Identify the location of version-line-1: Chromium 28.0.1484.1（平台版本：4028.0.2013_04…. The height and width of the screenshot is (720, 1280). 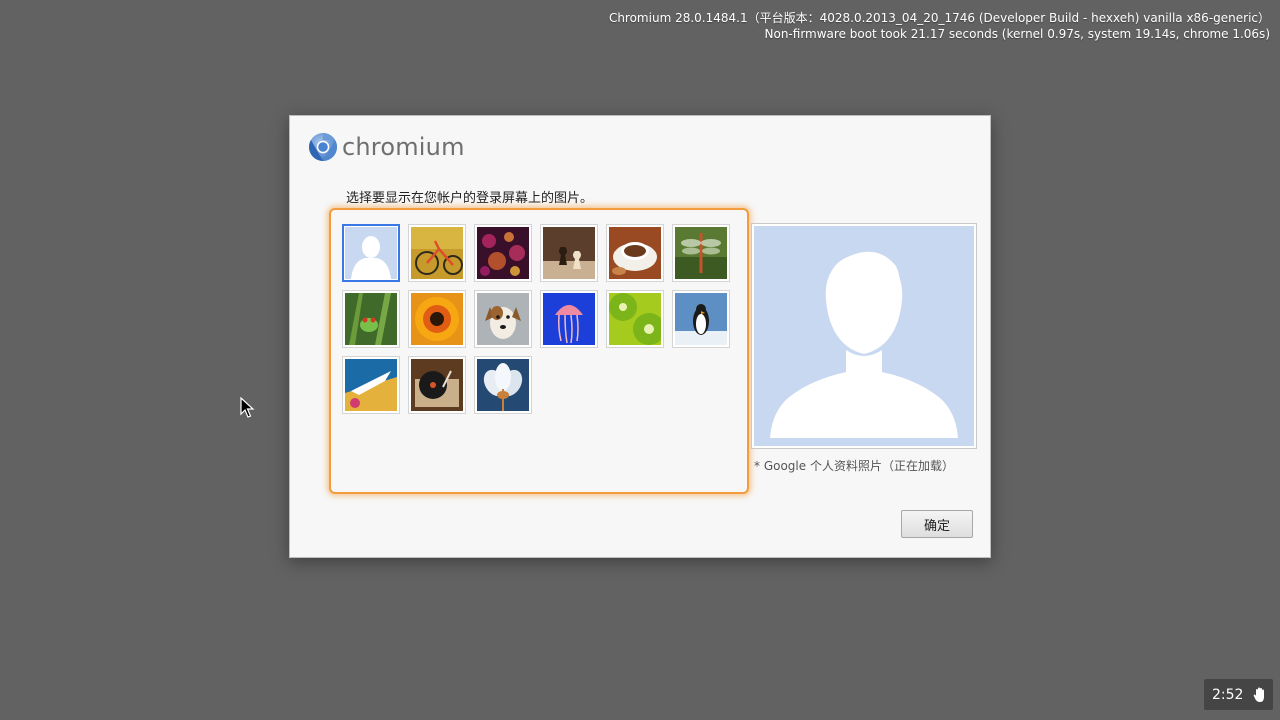
(939, 18).